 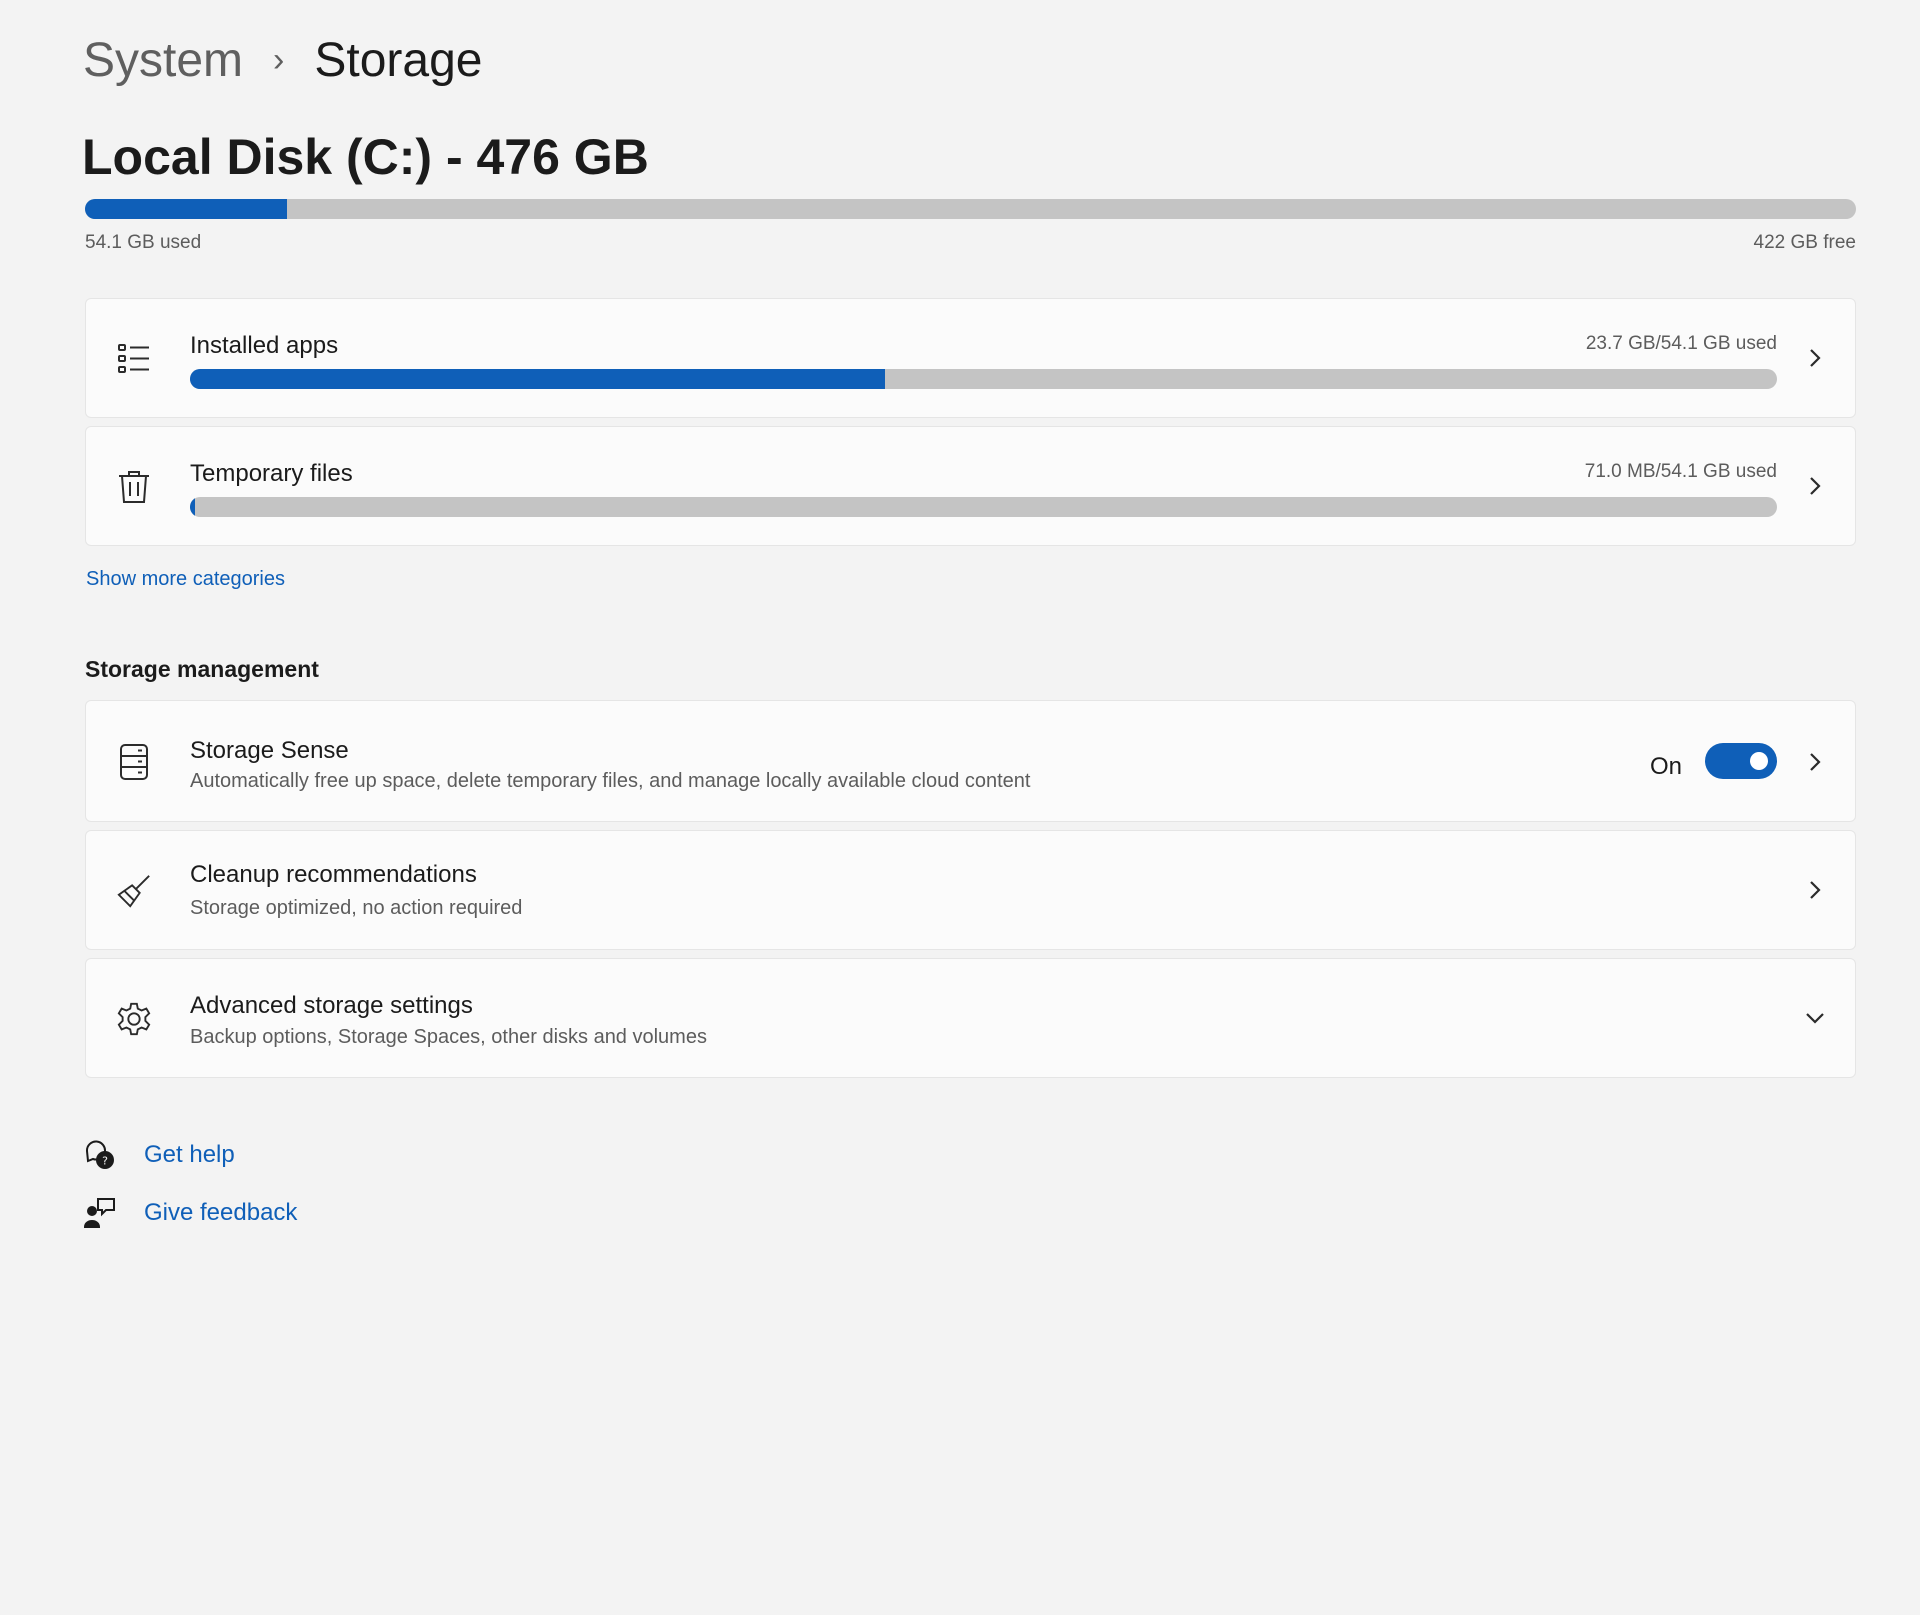 What do you see at coordinates (134, 762) in the screenshot?
I see `storage-drive-icon` at bounding box center [134, 762].